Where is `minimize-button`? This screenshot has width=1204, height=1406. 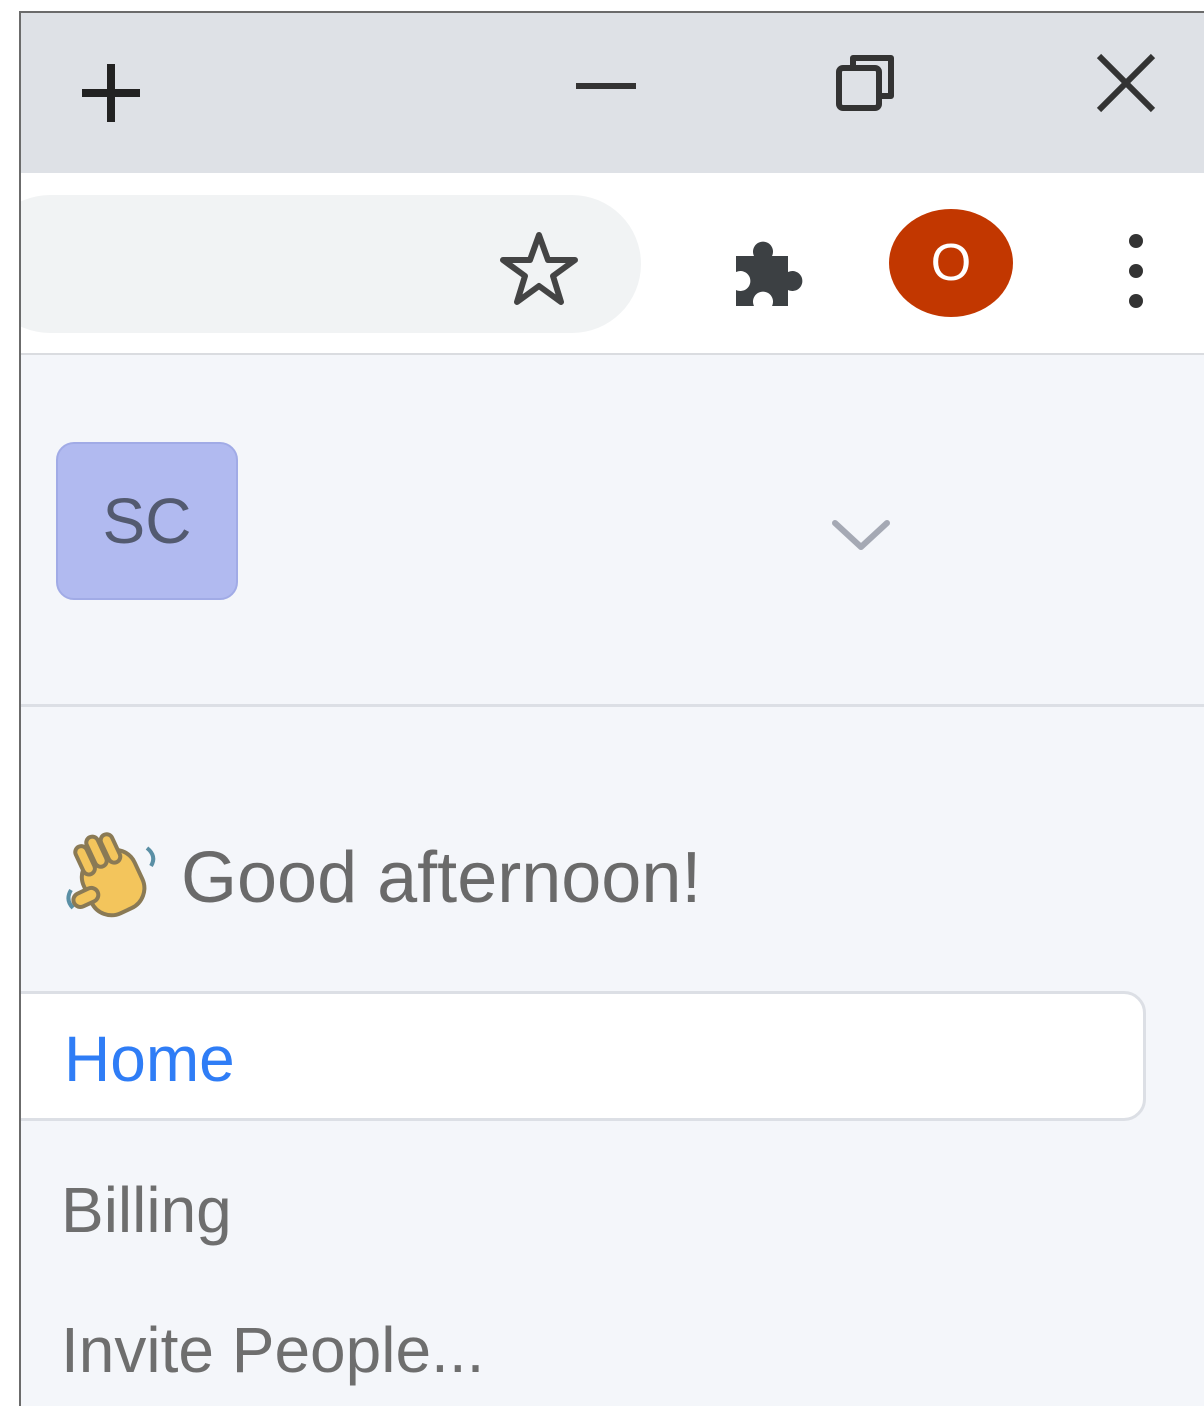 minimize-button is located at coordinates (606, 83).